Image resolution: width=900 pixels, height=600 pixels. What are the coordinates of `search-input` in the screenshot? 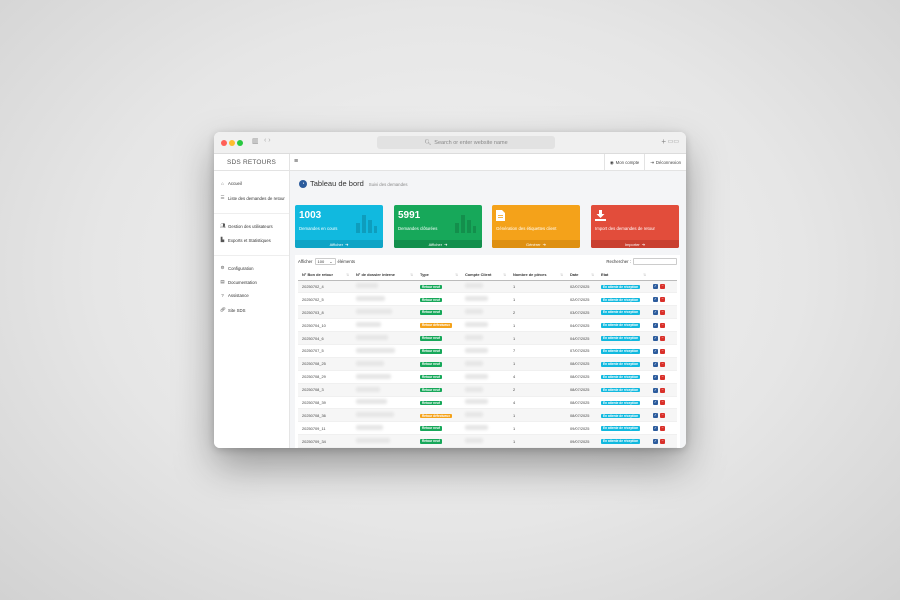 It's located at (655, 261).